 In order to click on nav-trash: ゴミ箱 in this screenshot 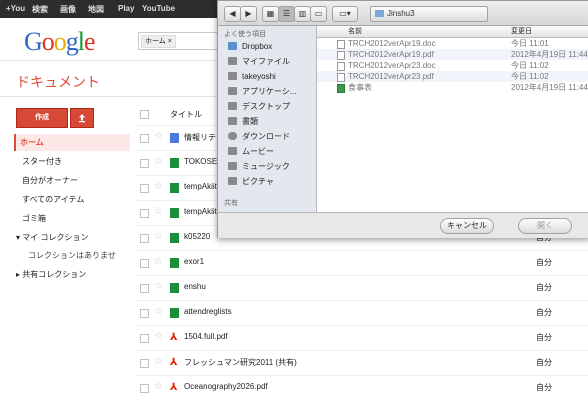, I will do `click(75, 218)`.